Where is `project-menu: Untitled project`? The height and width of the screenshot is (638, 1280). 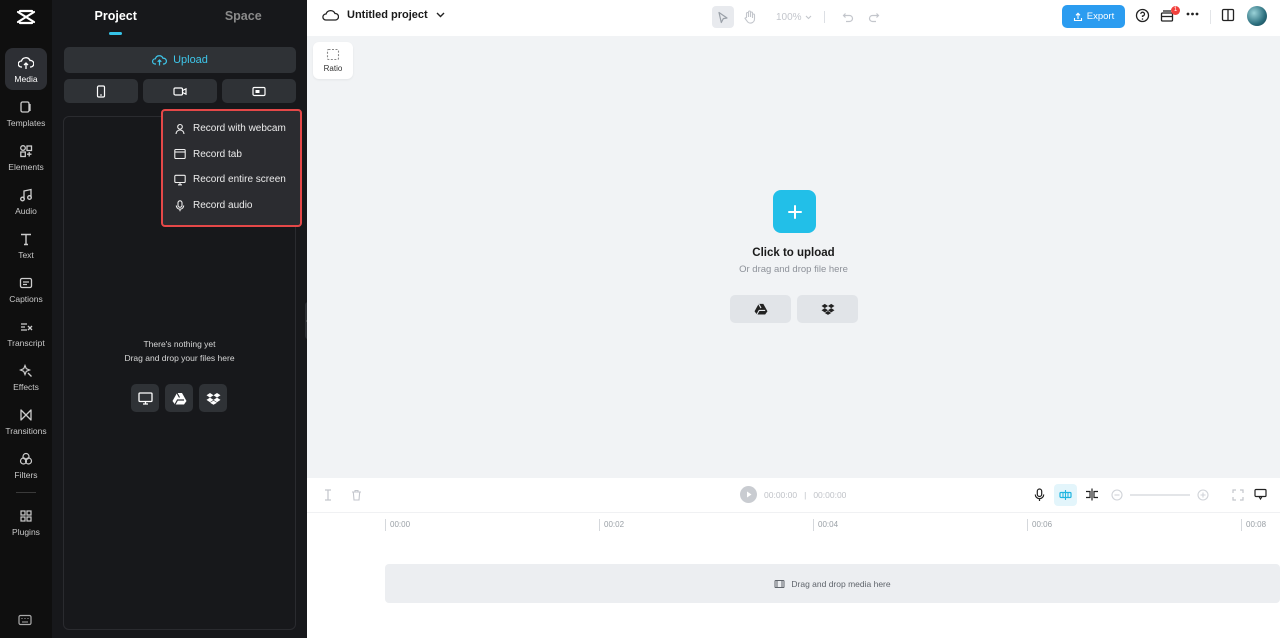 project-menu: Untitled project is located at coordinates (383, 15).